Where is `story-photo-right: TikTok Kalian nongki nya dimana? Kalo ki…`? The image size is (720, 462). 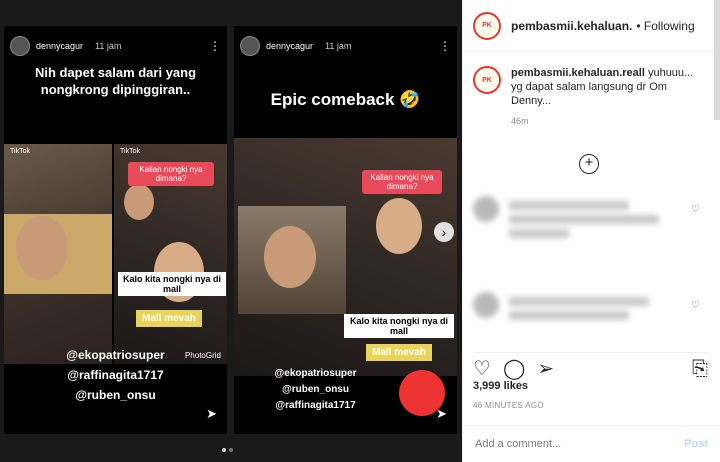
story-photo-right: TikTok Kalian nongki nya dimana? Kalo ki… is located at coordinates (170, 254).